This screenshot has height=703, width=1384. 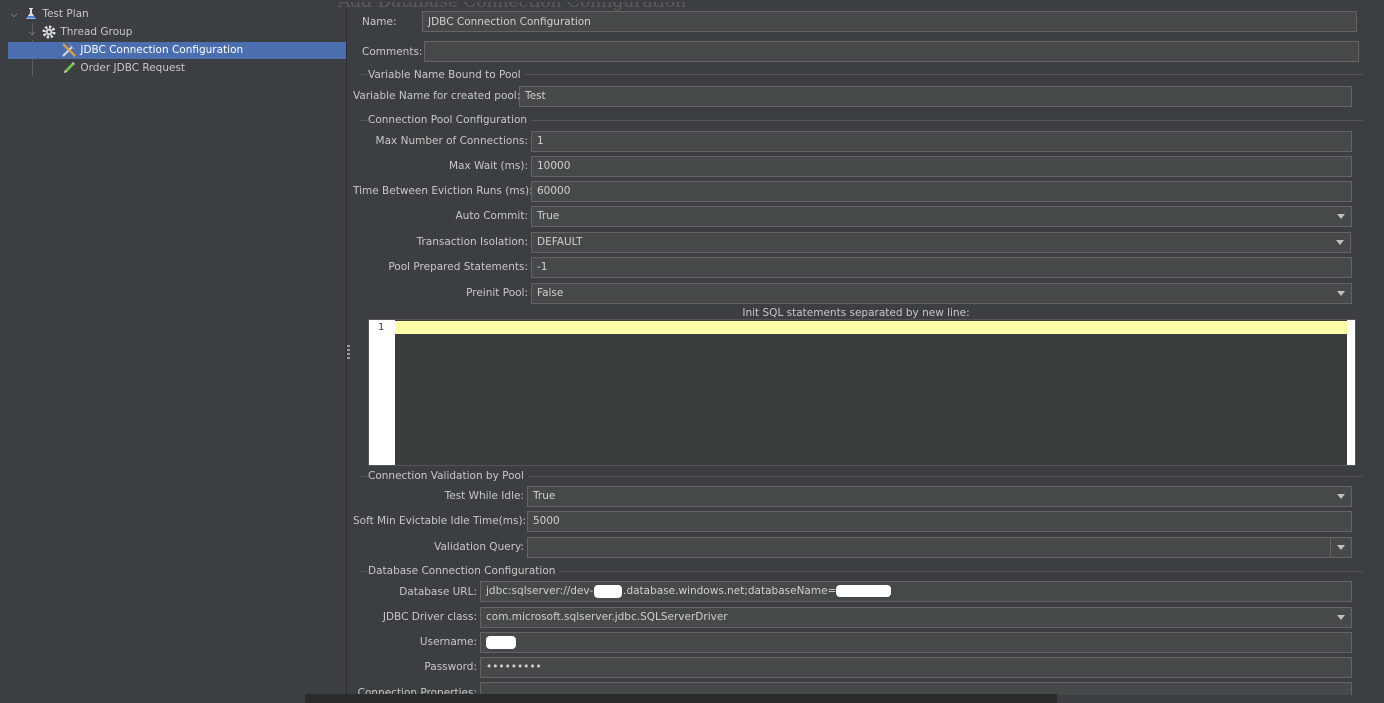 What do you see at coordinates (941, 267) in the screenshot?
I see `pool-prepared-field: -1` at bounding box center [941, 267].